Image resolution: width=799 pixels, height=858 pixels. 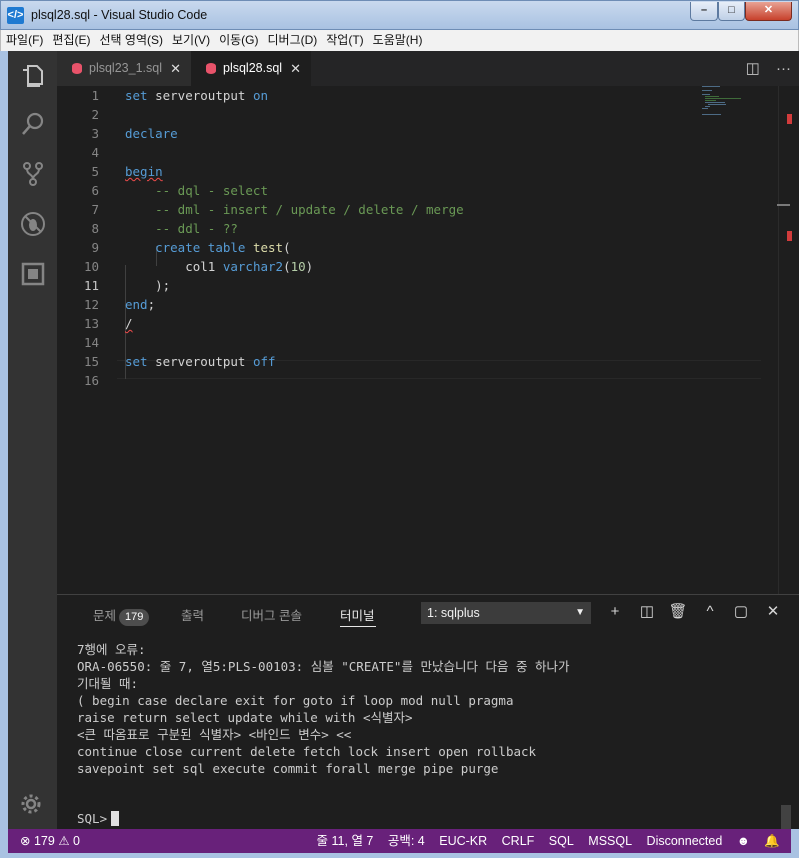 I want to click on menu-help: 도움말(H), so click(x=397, y=40).